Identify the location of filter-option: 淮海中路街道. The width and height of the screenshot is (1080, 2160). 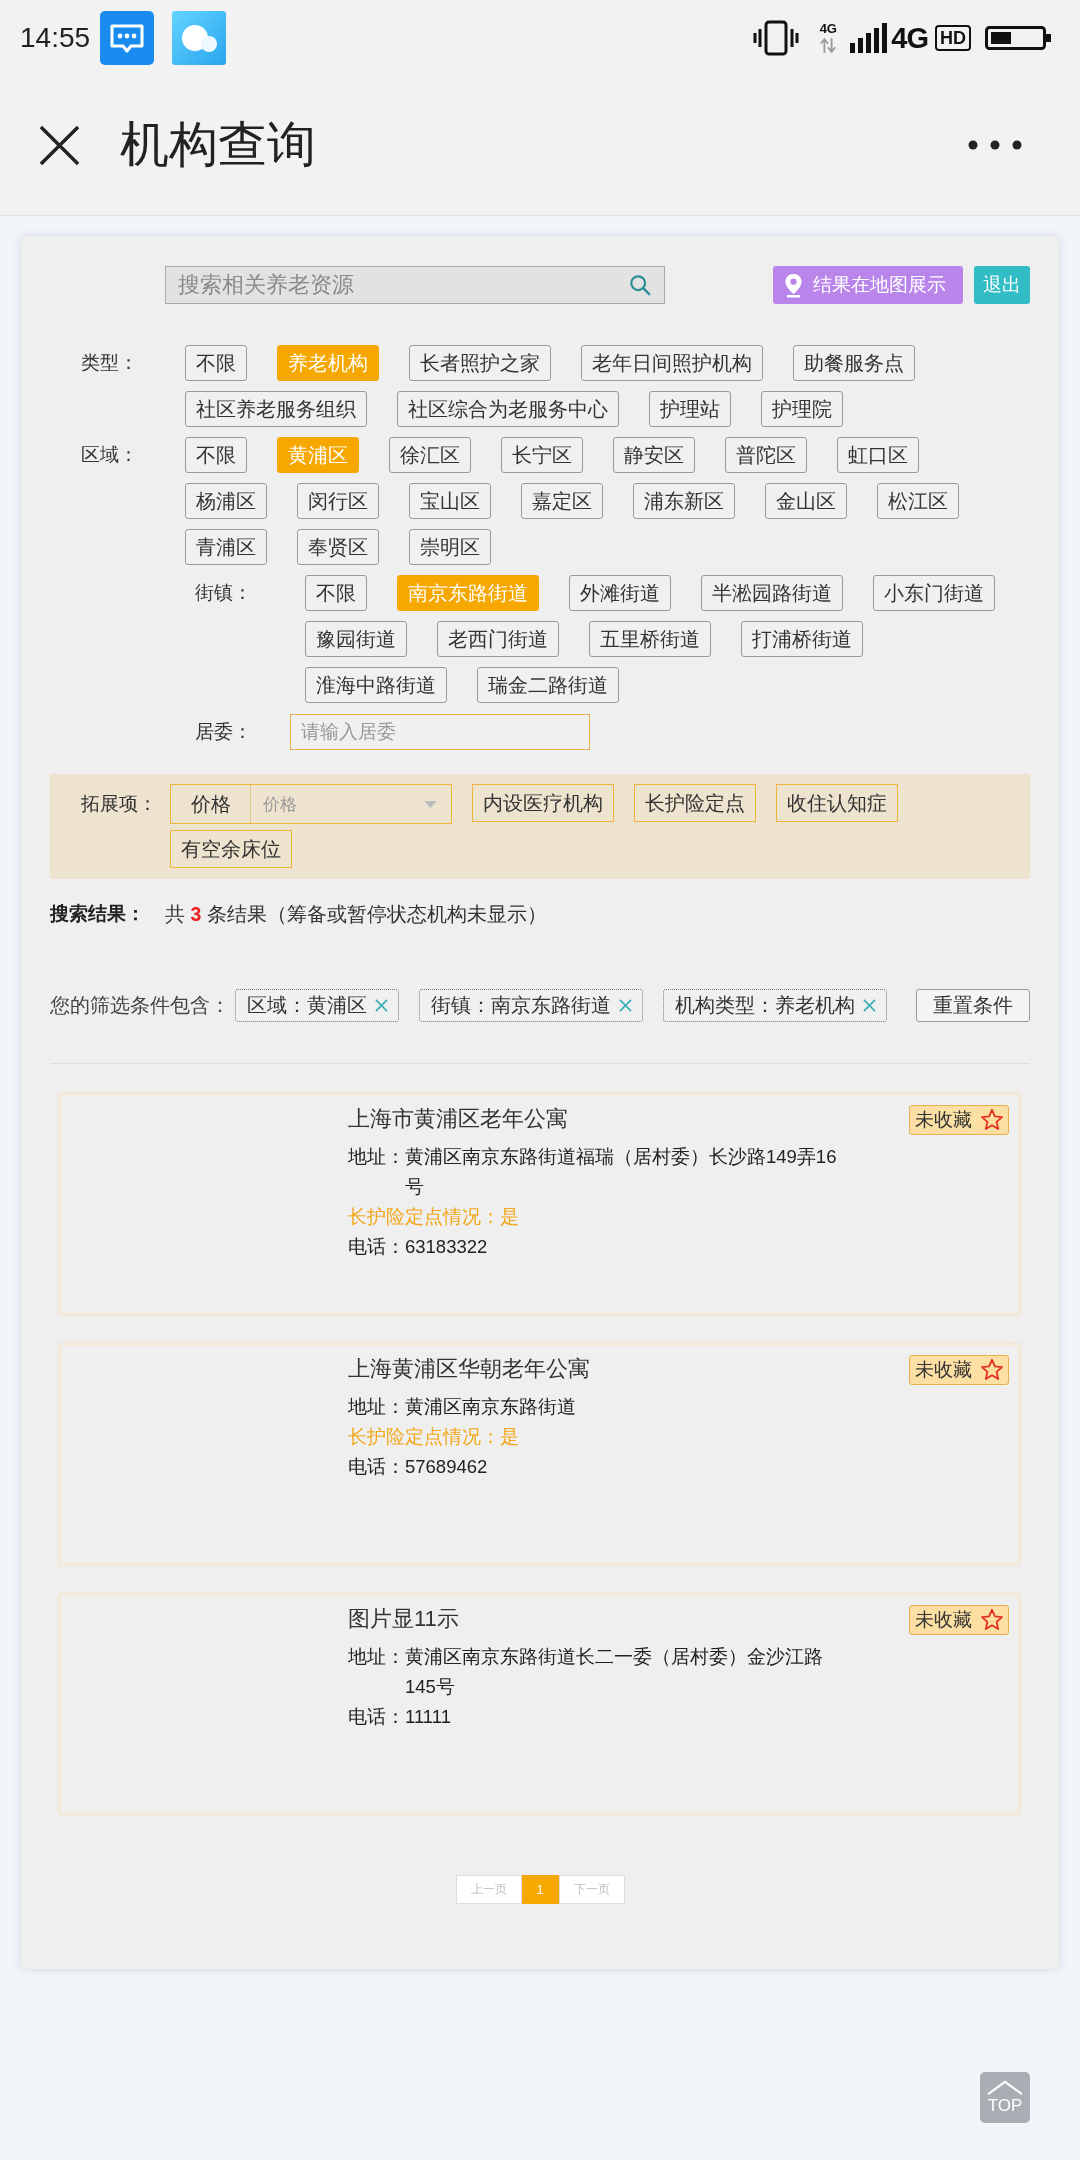
(376, 685).